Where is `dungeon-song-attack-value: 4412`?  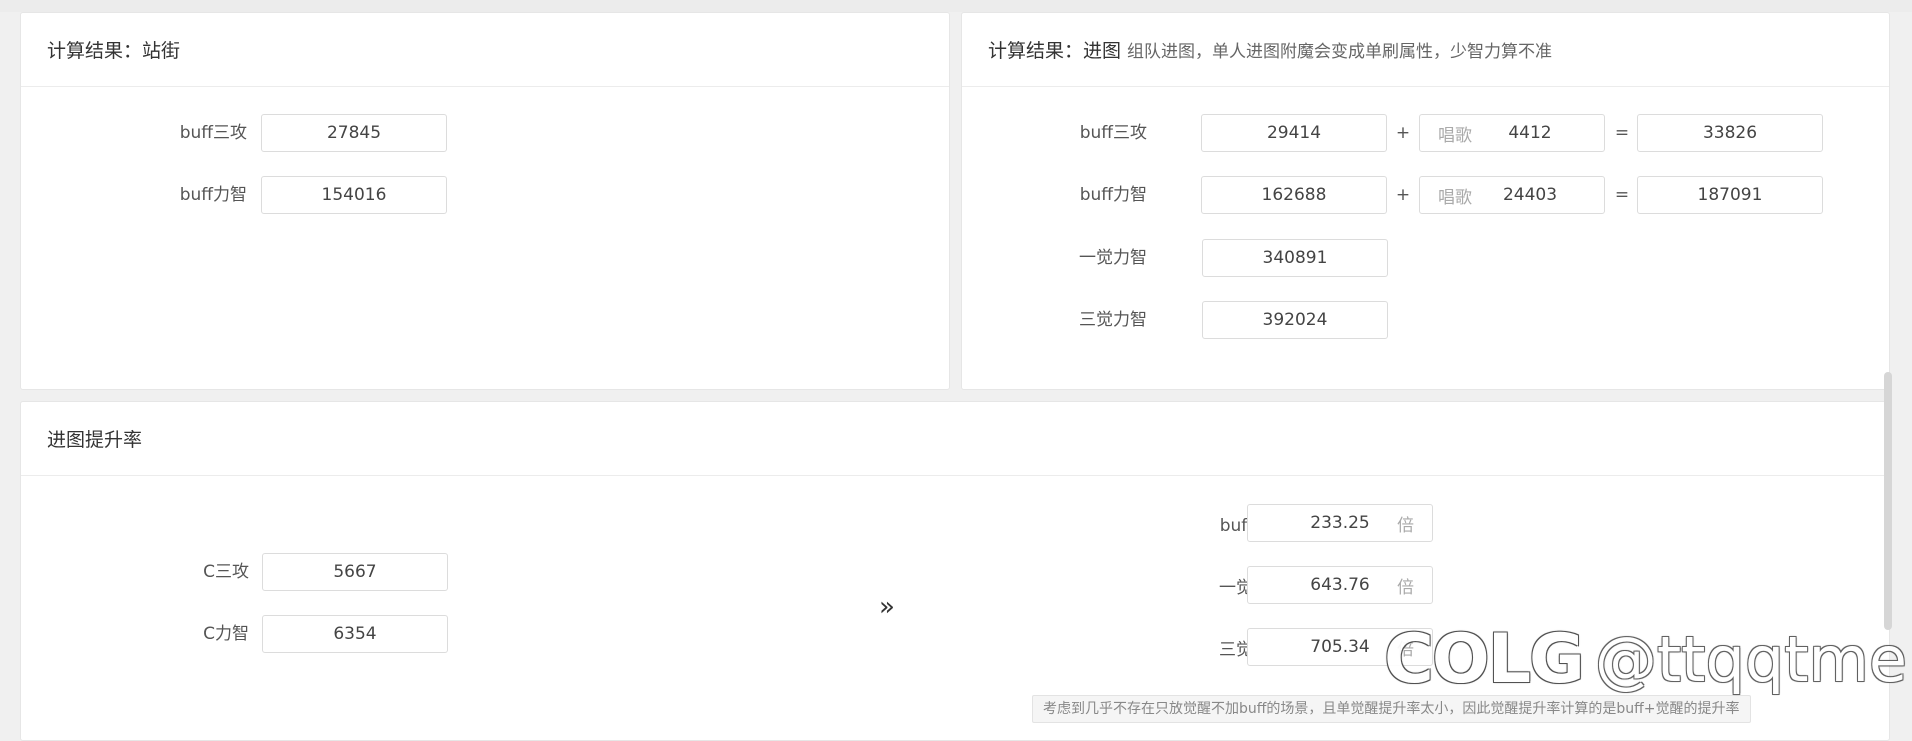
dungeon-song-attack-value: 4412 is located at coordinates (1530, 133).